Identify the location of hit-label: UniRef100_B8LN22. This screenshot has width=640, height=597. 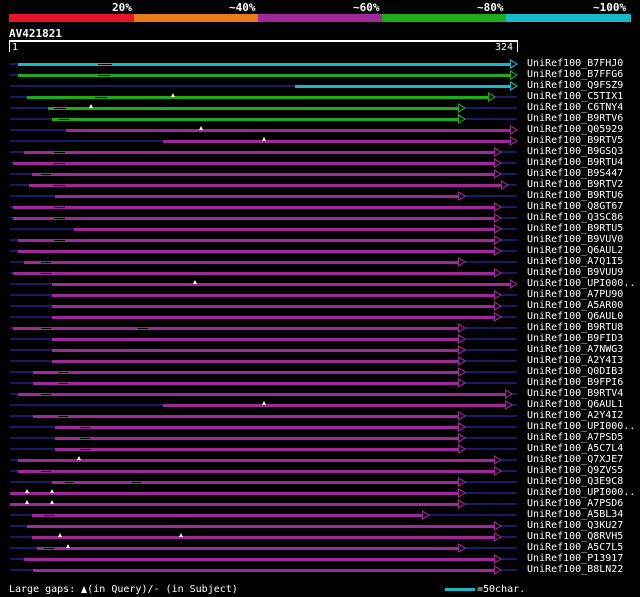
(575, 569).